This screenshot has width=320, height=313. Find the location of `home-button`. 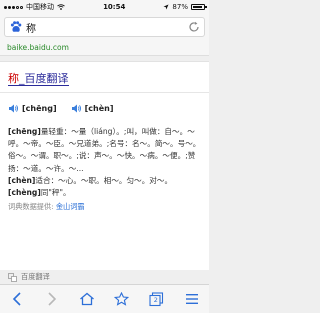

home-button is located at coordinates (87, 299).